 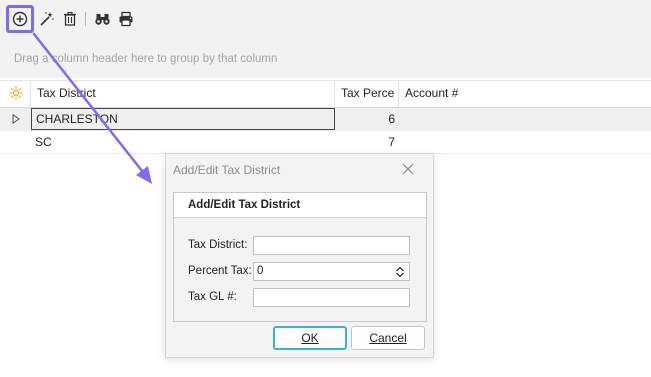 I want to click on percent-tax-value: 0, so click(x=260, y=271).